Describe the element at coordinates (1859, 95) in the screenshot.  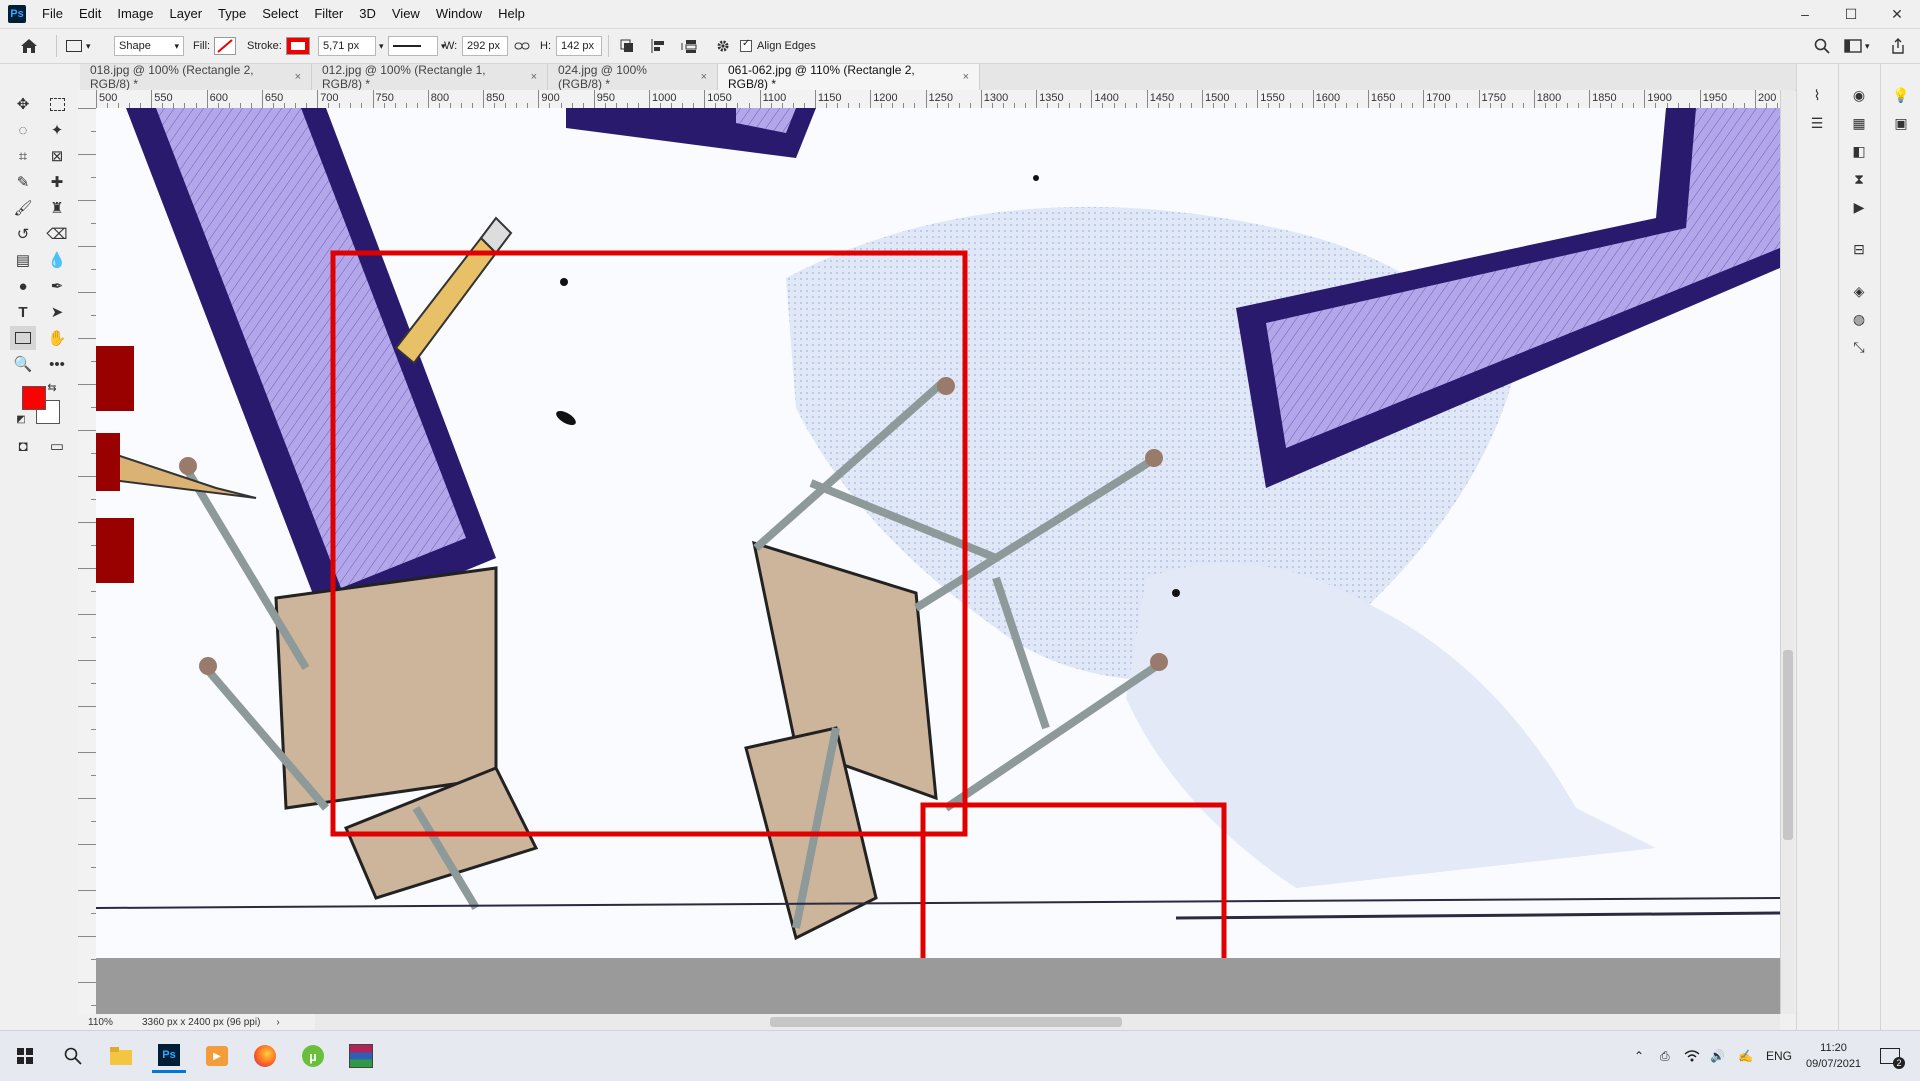
I see `color-panel-icon: ◉` at that location.